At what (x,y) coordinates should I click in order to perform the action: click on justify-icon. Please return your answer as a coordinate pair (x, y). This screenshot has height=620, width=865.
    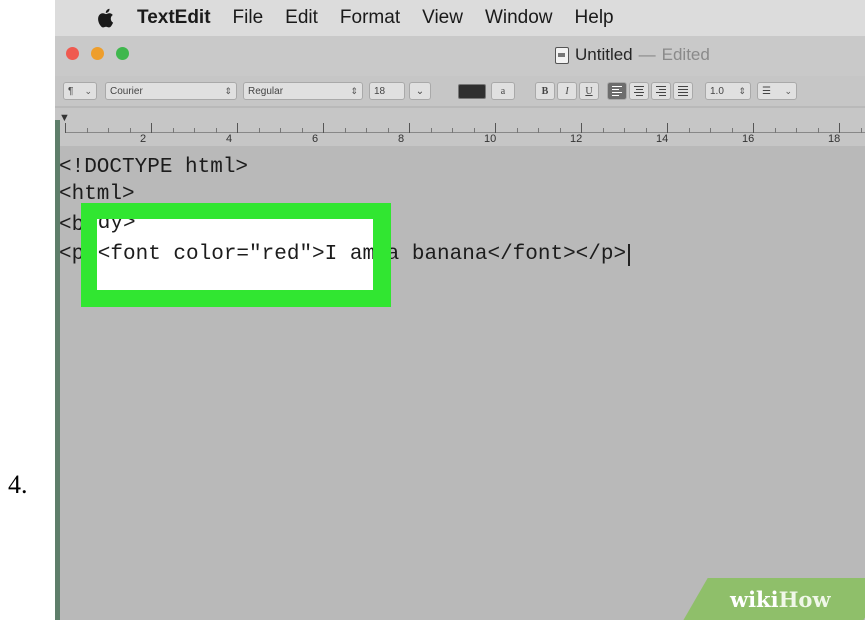
    Looking at the image, I should click on (683, 91).